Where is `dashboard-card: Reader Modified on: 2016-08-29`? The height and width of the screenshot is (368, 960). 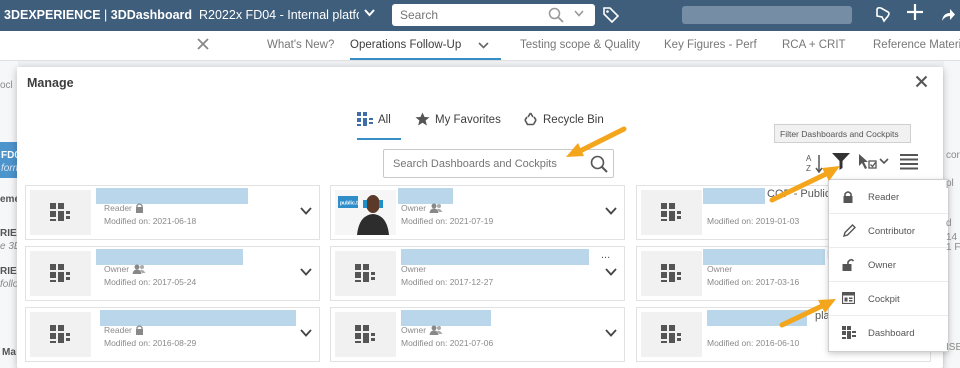
dashboard-card: Reader Modified on: 2016-08-29 is located at coordinates (172, 334).